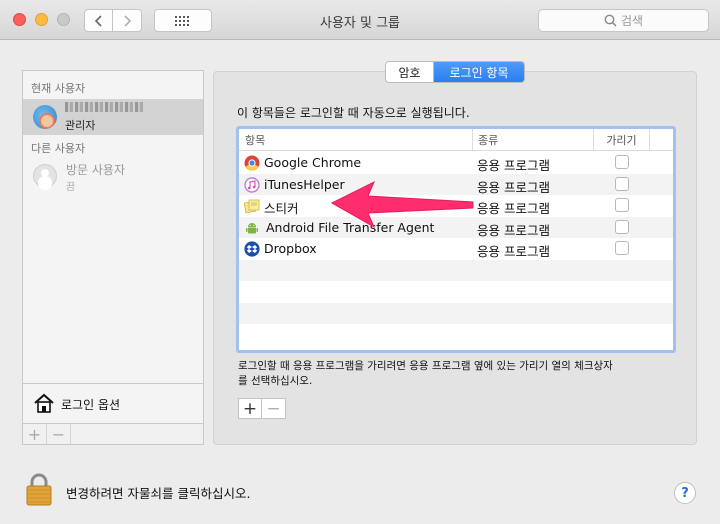 This screenshot has width=720, height=524. I want to click on column-header-hide: 가리기, so click(622, 140).